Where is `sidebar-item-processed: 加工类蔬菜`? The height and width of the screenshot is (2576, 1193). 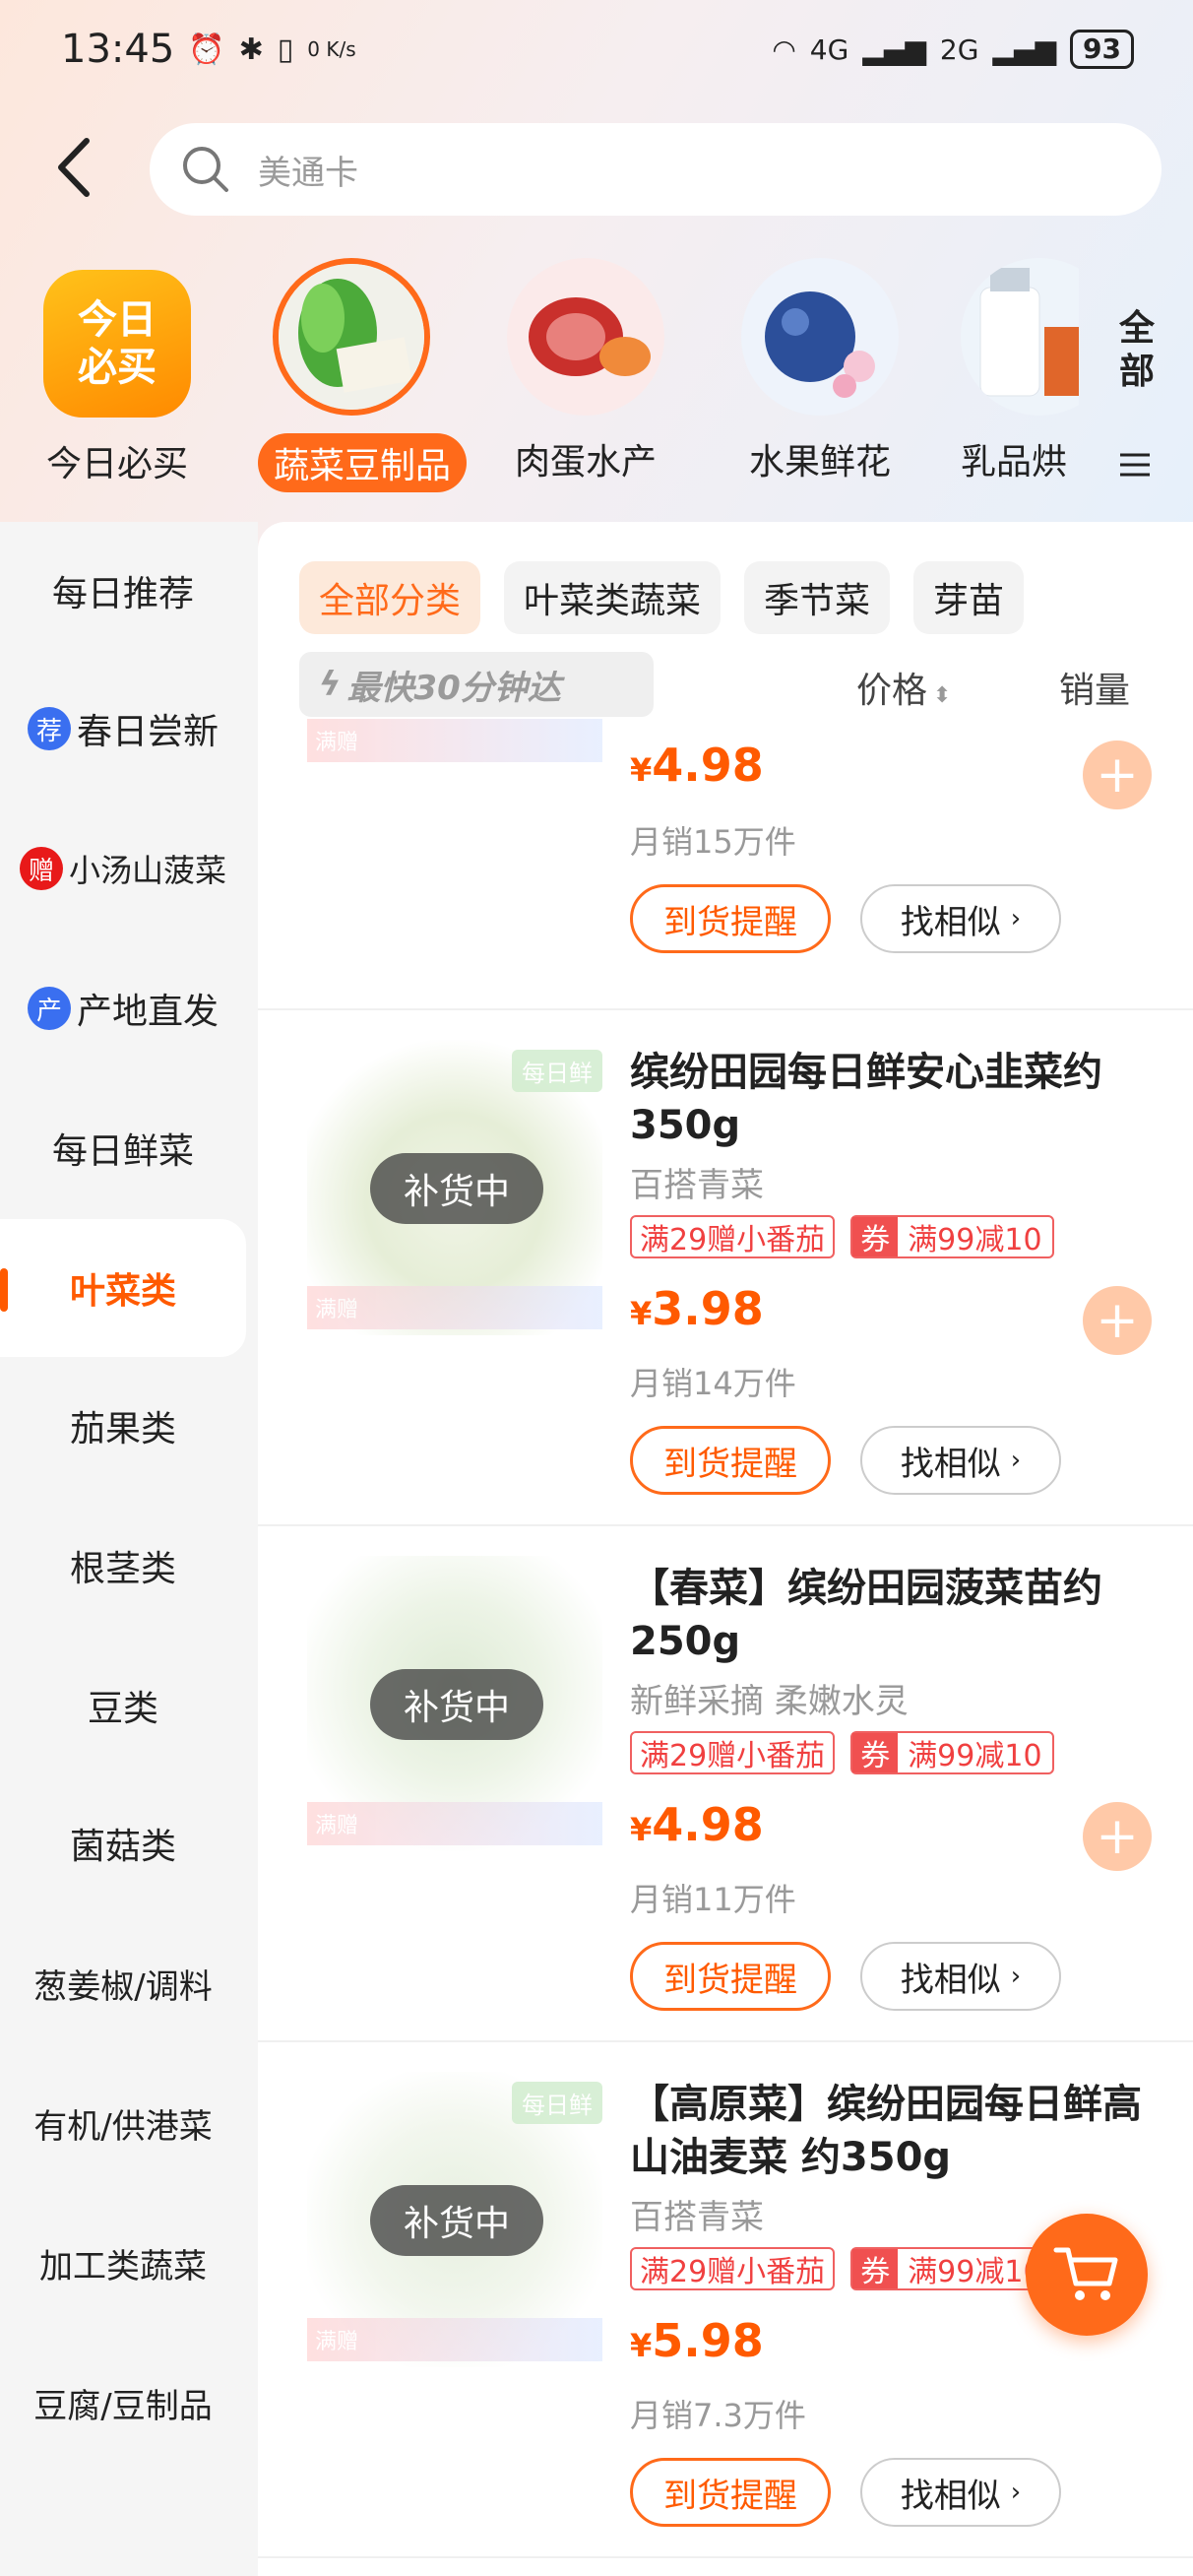
sidebar-item-processed: 加工类蔬菜 is located at coordinates (123, 2263).